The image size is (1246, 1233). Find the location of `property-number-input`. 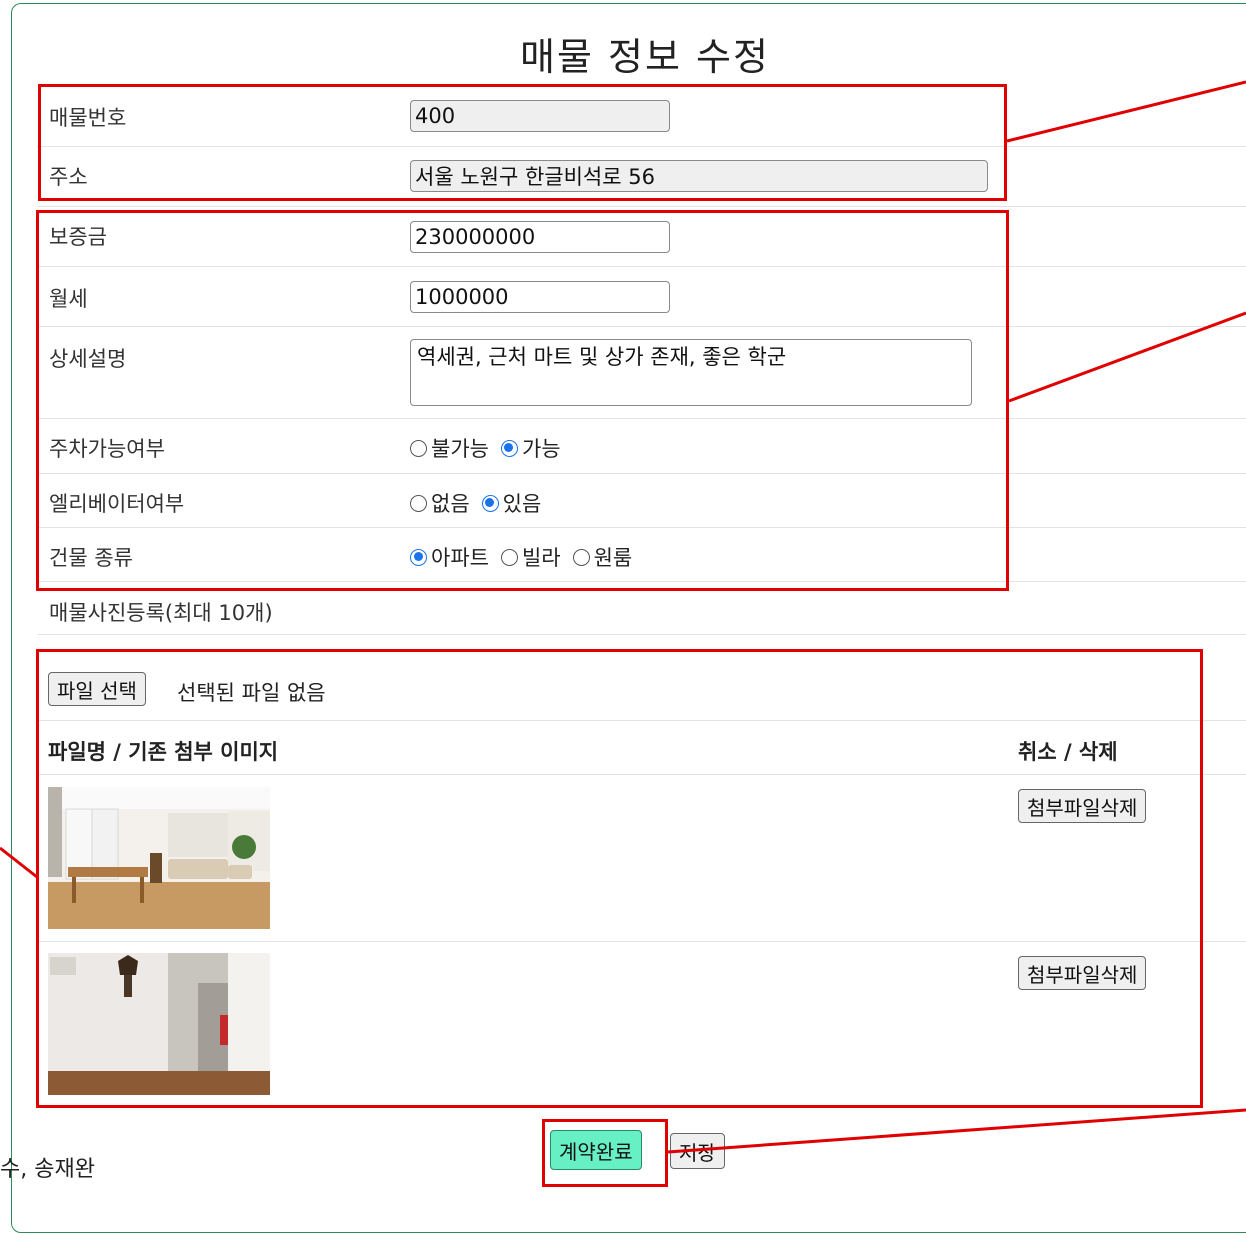

property-number-input is located at coordinates (540, 116).